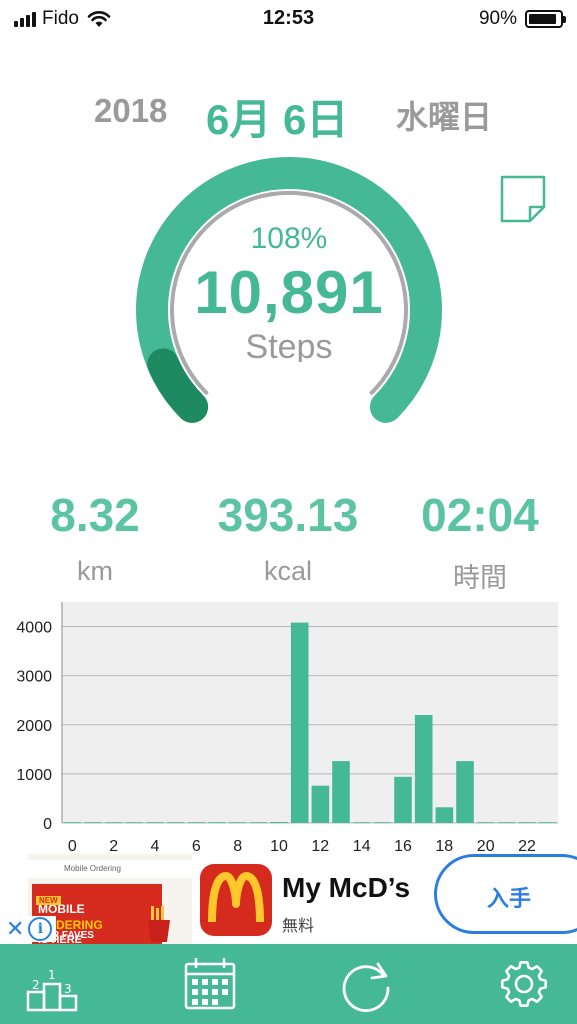 This screenshot has height=1024, width=577. What do you see at coordinates (34, 628) in the screenshot?
I see `chart-y-tick-label: 4000` at bounding box center [34, 628].